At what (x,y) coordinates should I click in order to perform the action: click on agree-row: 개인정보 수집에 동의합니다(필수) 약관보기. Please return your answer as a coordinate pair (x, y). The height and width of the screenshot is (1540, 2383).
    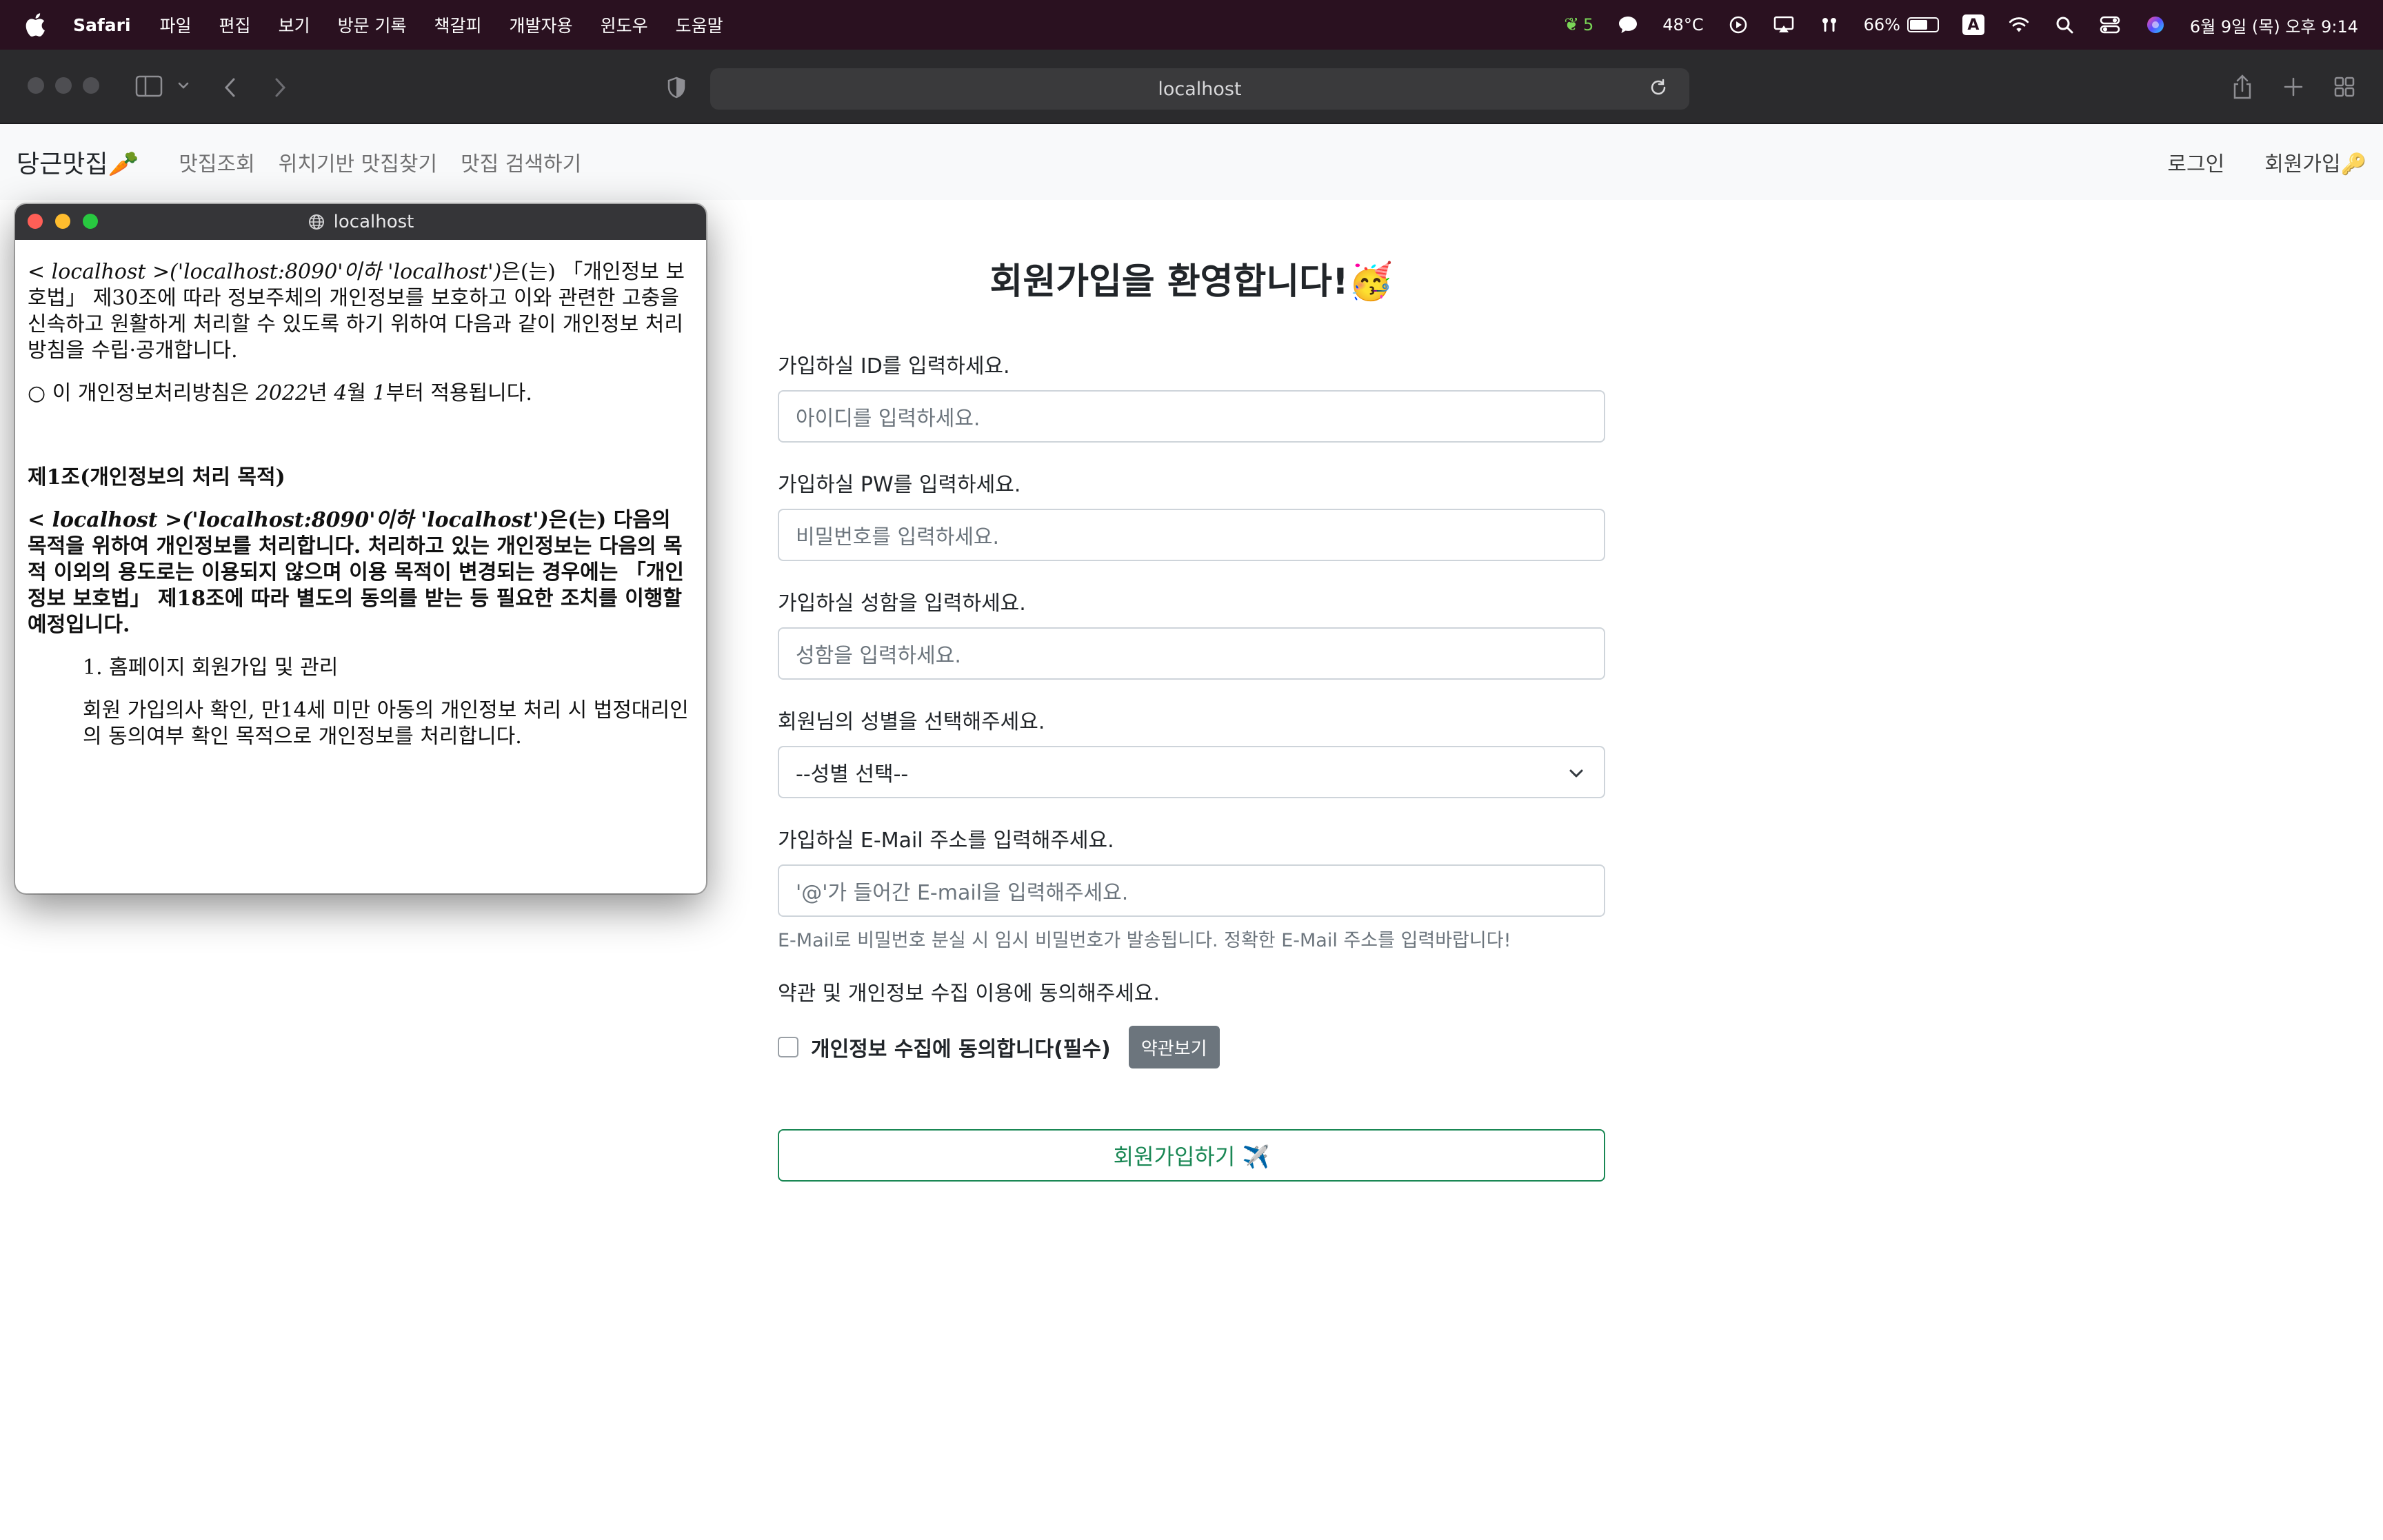
    Looking at the image, I should click on (999, 1047).